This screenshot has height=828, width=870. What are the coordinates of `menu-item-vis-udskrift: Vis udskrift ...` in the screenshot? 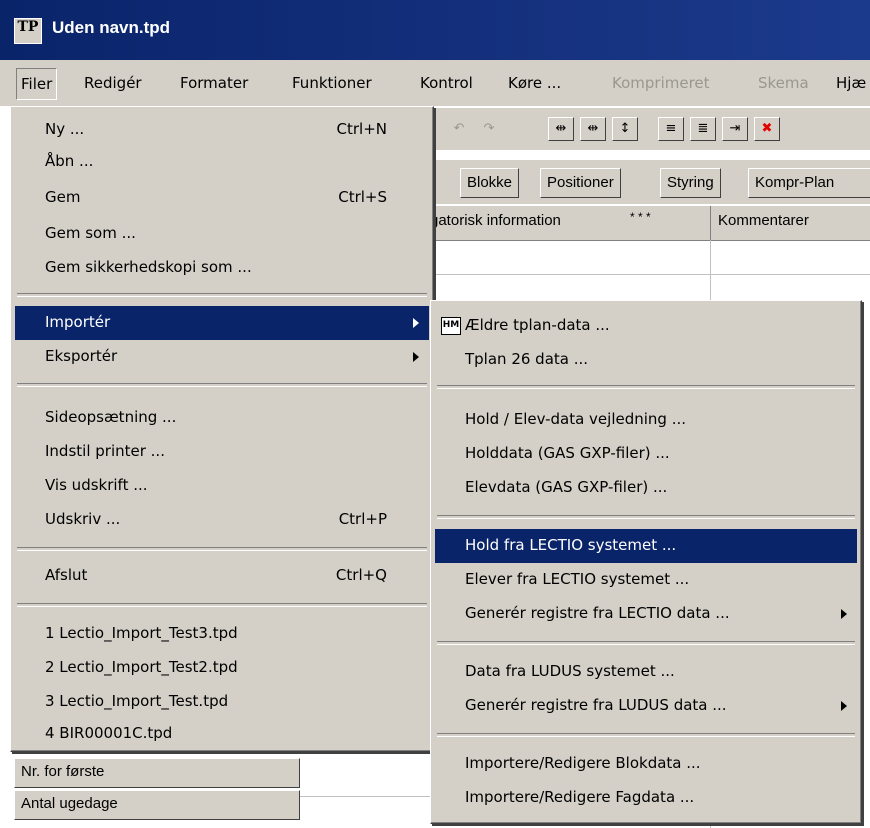 It's located at (222, 486).